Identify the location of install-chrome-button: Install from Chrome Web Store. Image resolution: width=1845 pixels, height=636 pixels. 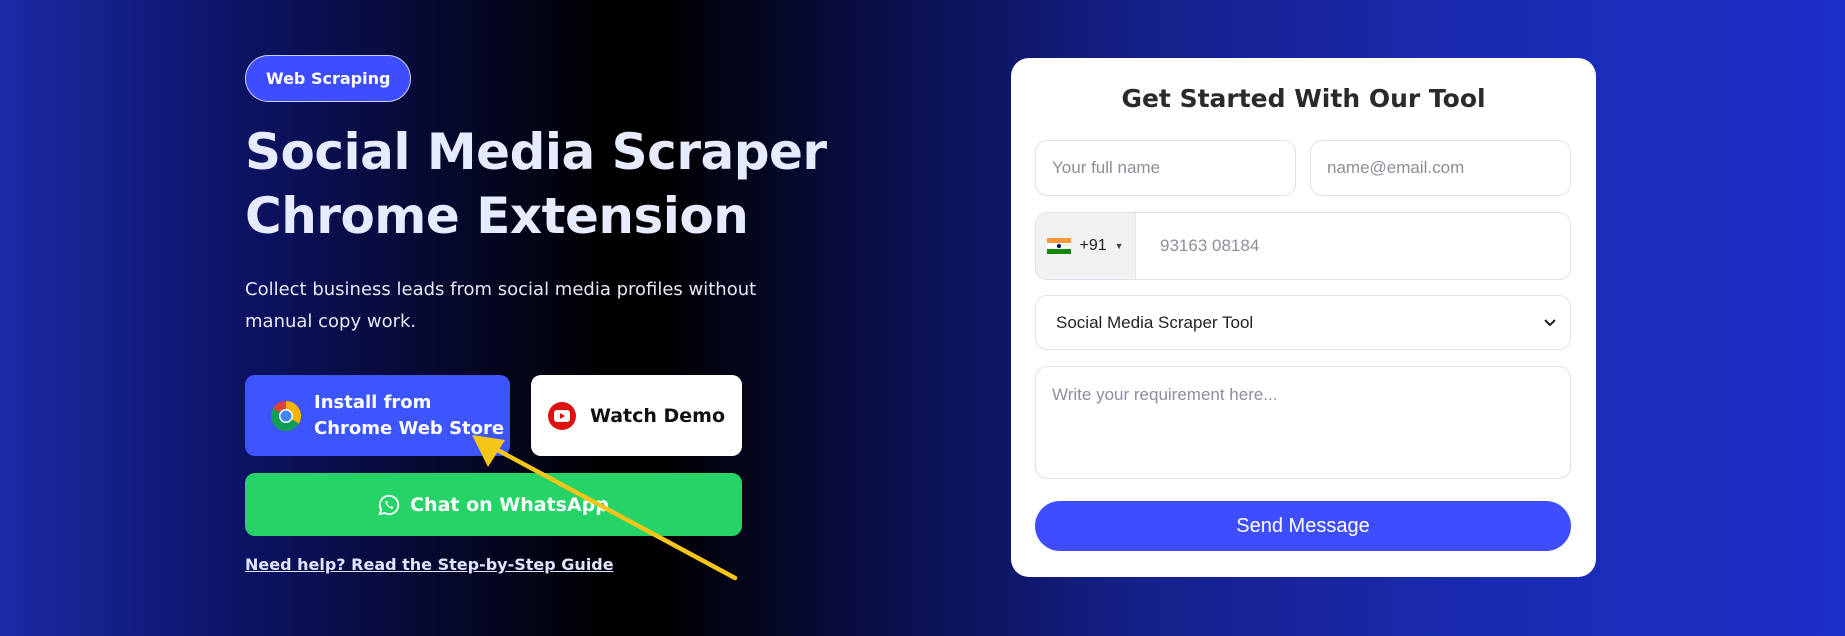
(377, 415).